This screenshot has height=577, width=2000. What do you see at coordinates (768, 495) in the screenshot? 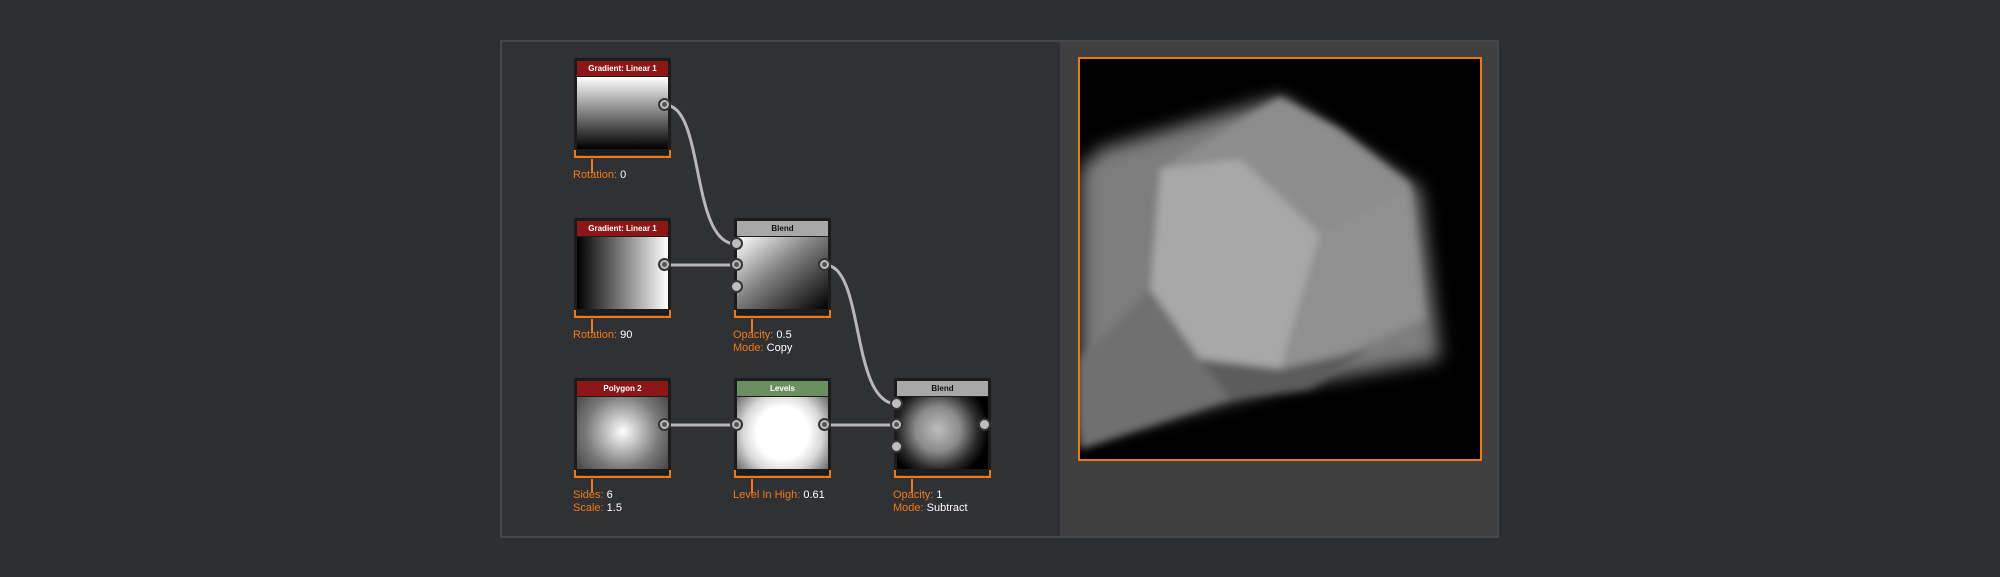
I see `param-label: Level In High:` at bounding box center [768, 495].